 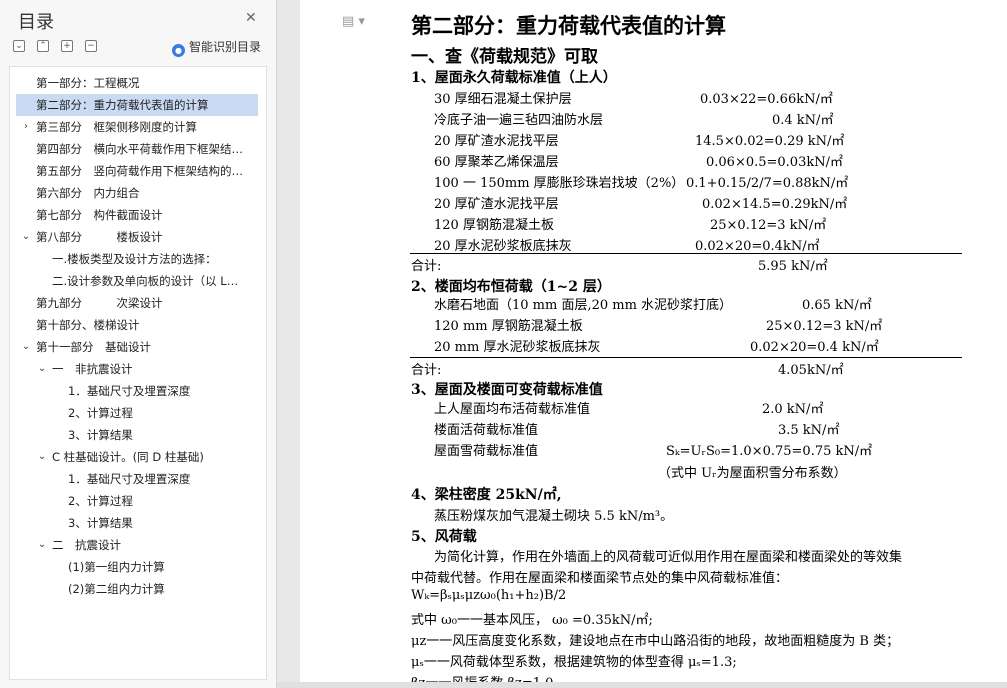 I want to click on floor-total-label: 合计:, so click(x=426, y=370).